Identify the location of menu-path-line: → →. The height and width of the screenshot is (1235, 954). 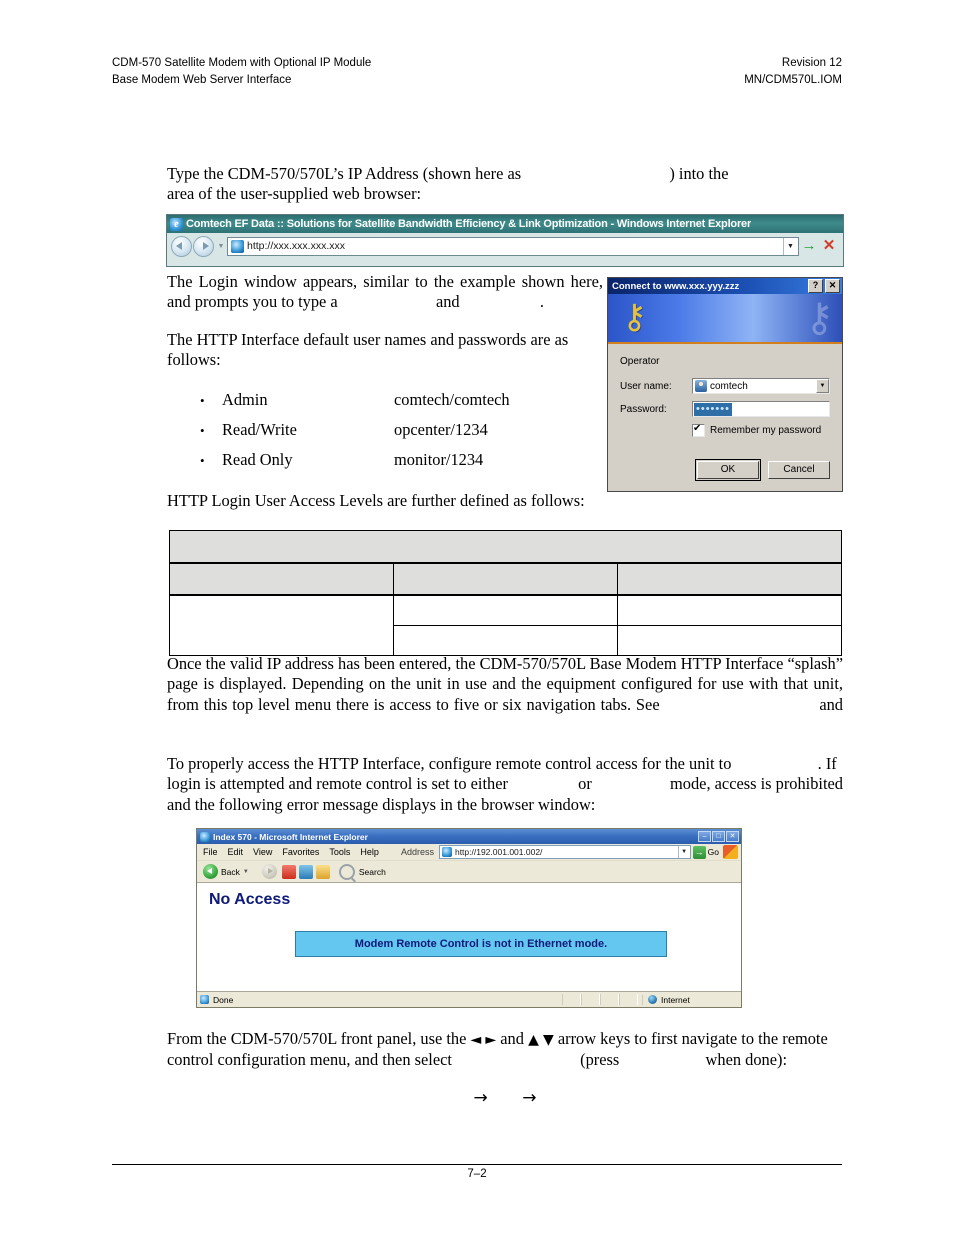
(505, 1098).